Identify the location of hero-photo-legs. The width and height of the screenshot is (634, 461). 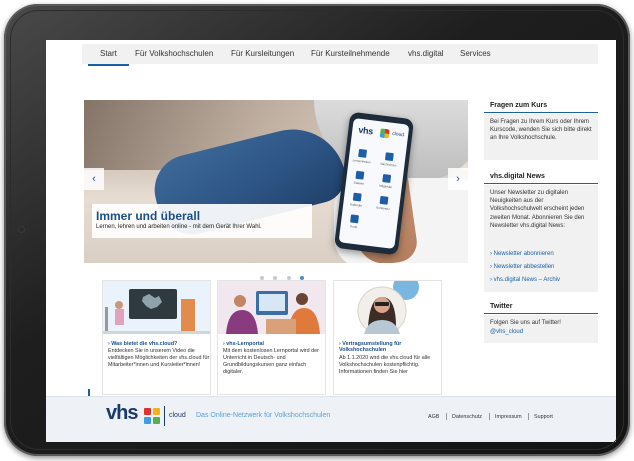
(249, 180).